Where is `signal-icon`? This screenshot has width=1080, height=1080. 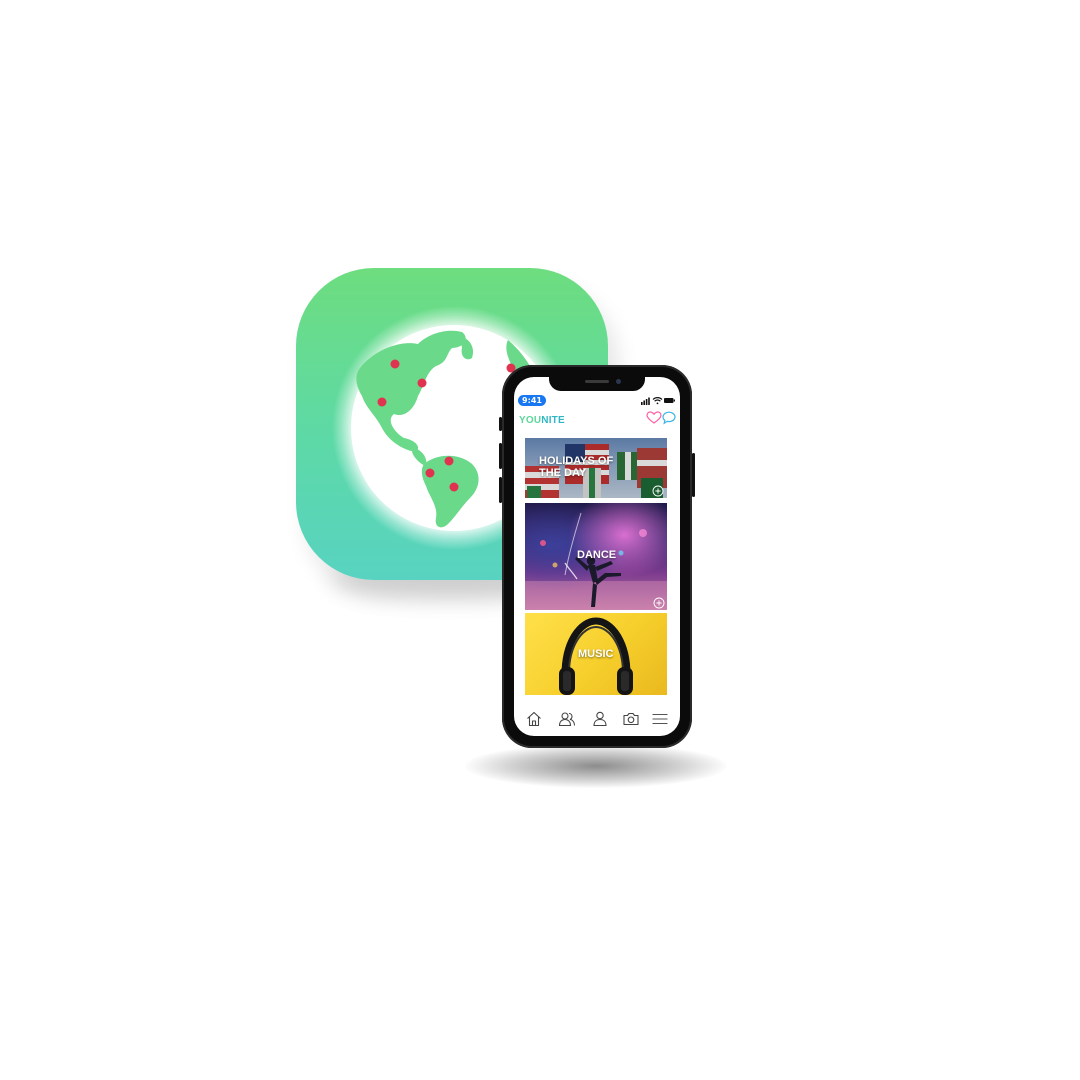
signal-icon is located at coordinates (645, 401).